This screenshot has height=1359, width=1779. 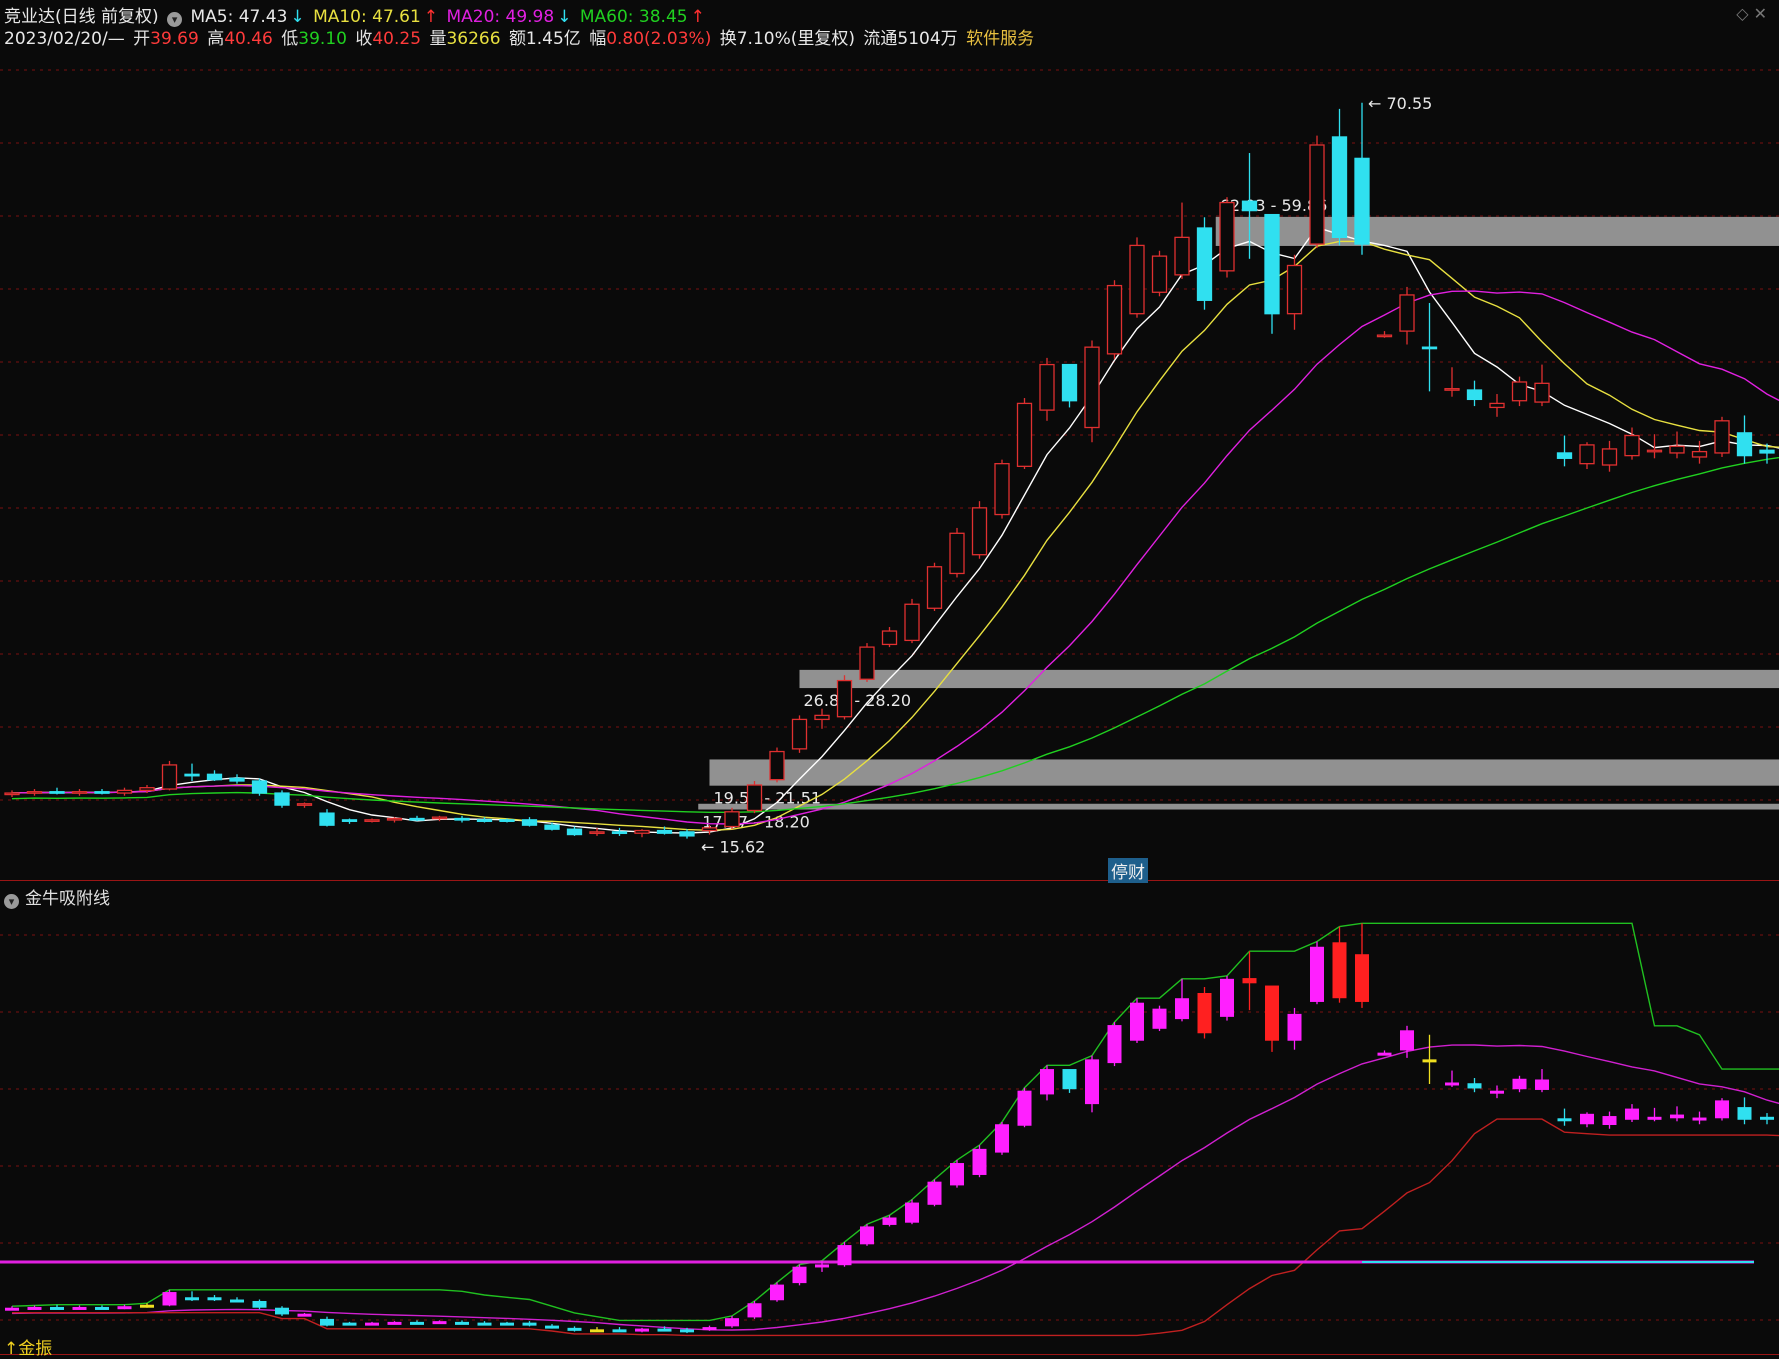 What do you see at coordinates (1400, 103) in the screenshot?
I see `high-price-label: ← 70.55` at bounding box center [1400, 103].